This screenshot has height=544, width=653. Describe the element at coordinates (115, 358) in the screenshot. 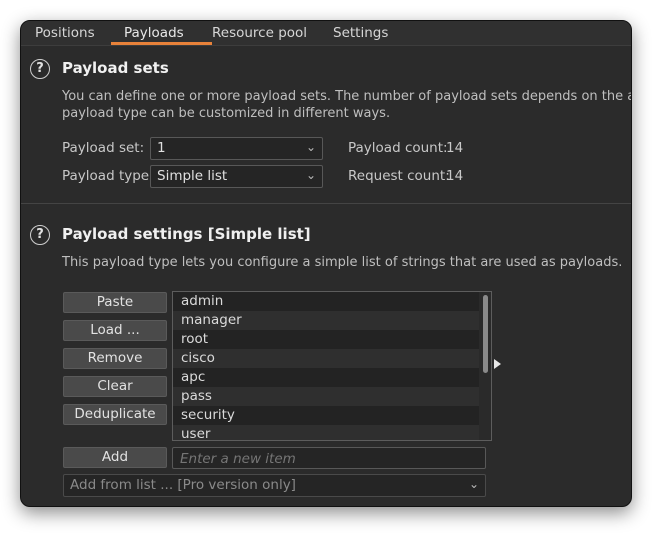

I see `remove-button: Remove` at that location.